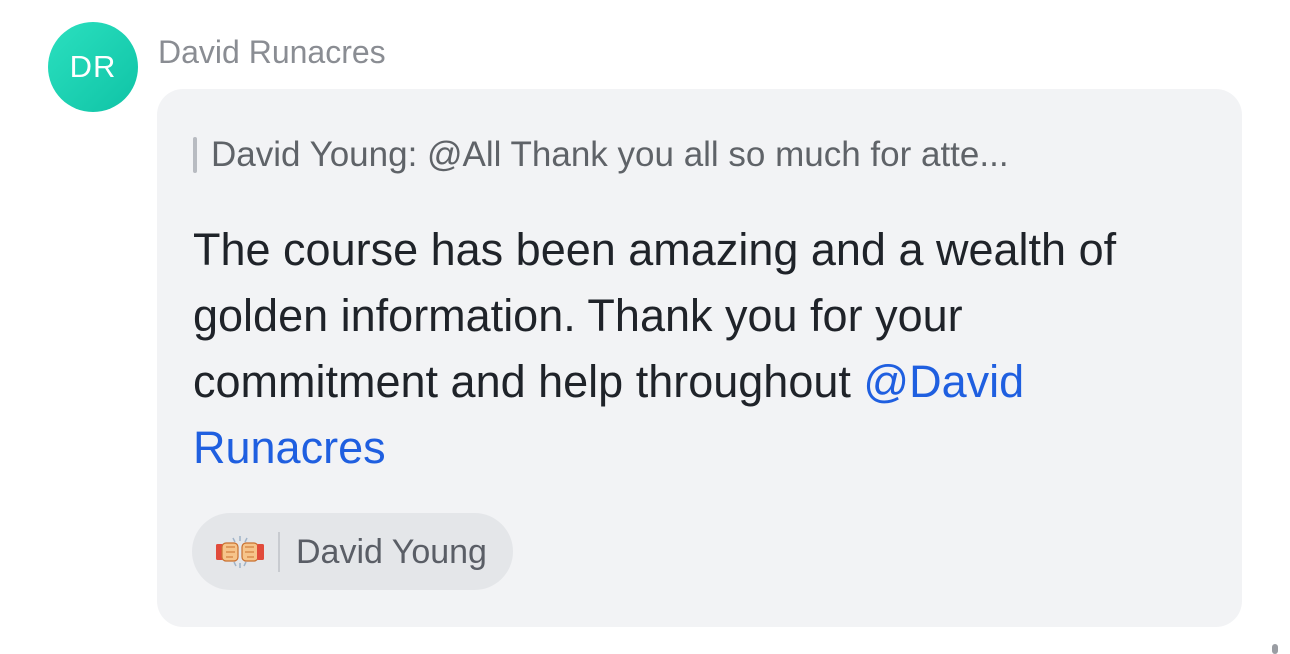 Image resolution: width=1290 pixels, height=654 pixels. I want to click on fist-bump-icon, so click(240, 552).